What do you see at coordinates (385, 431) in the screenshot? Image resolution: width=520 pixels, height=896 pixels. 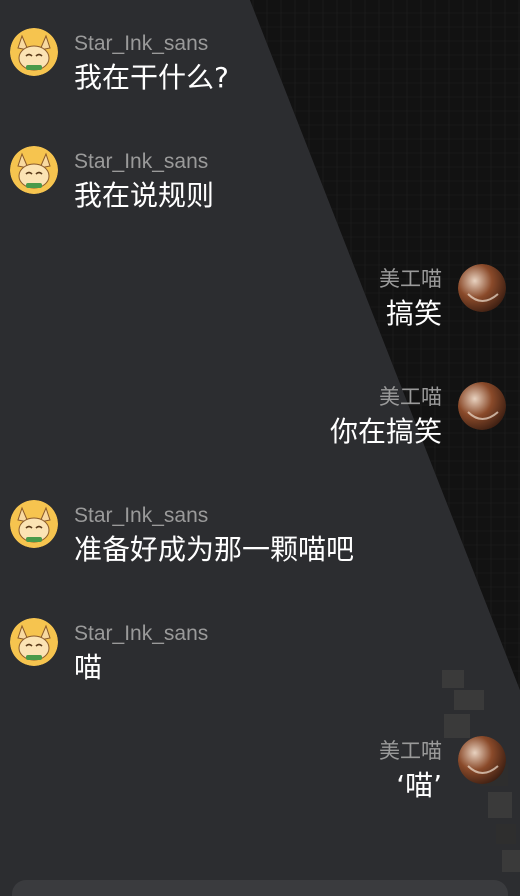 I see `message-text: 你在搞笑` at bounding box center [385, 431].